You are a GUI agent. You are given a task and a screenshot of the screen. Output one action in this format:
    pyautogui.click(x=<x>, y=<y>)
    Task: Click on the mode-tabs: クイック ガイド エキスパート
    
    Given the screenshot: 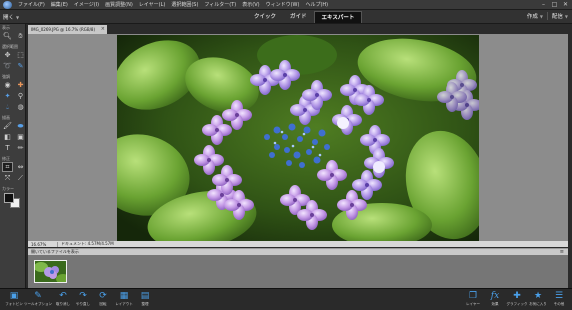 What is the action you would take?
    pyautogui.click(x=305, y=17)
    